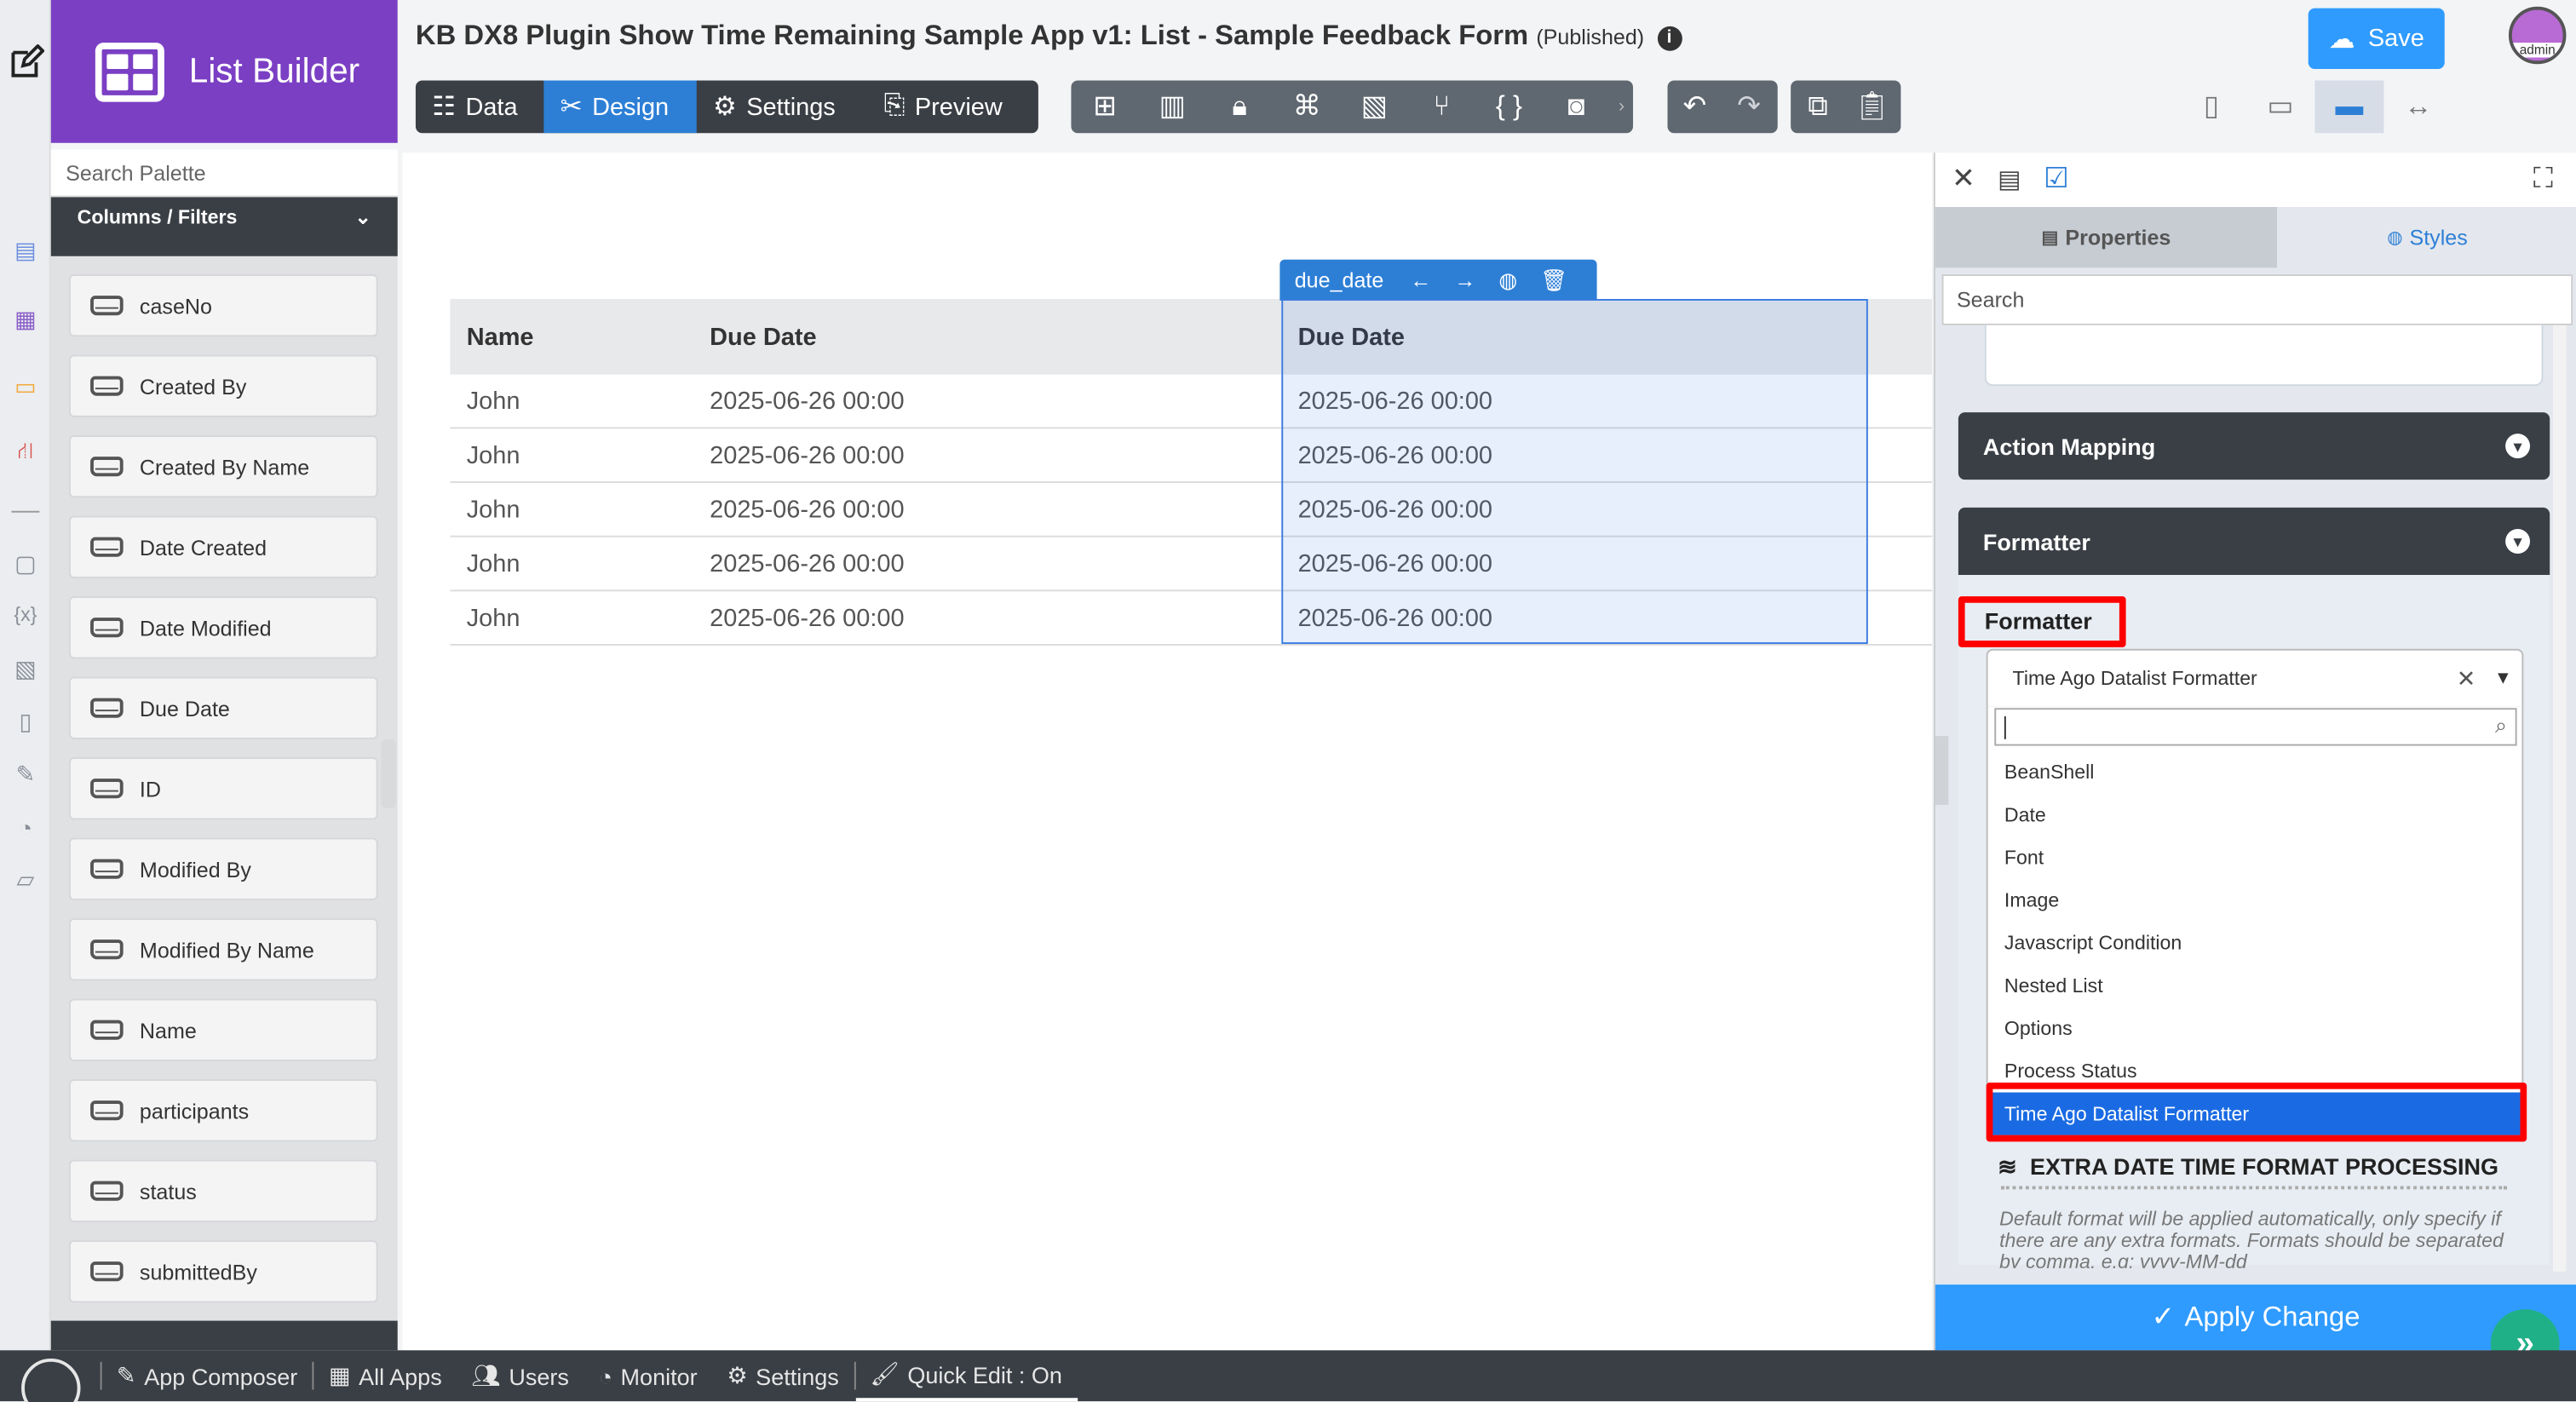 This screenshot has width=2576, height=1402. What do you see at coordinates (501, 337) in the screenshot?
I see `column-header: Name` at bounding box center [501, 337].